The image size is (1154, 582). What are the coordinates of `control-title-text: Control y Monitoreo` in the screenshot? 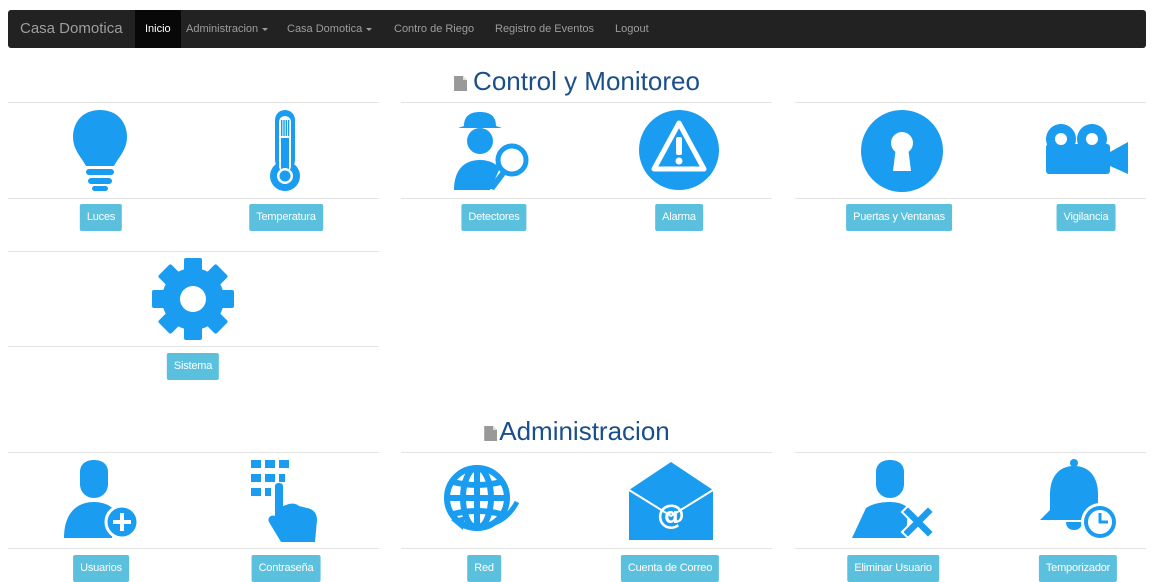 It's located at (586, 81).